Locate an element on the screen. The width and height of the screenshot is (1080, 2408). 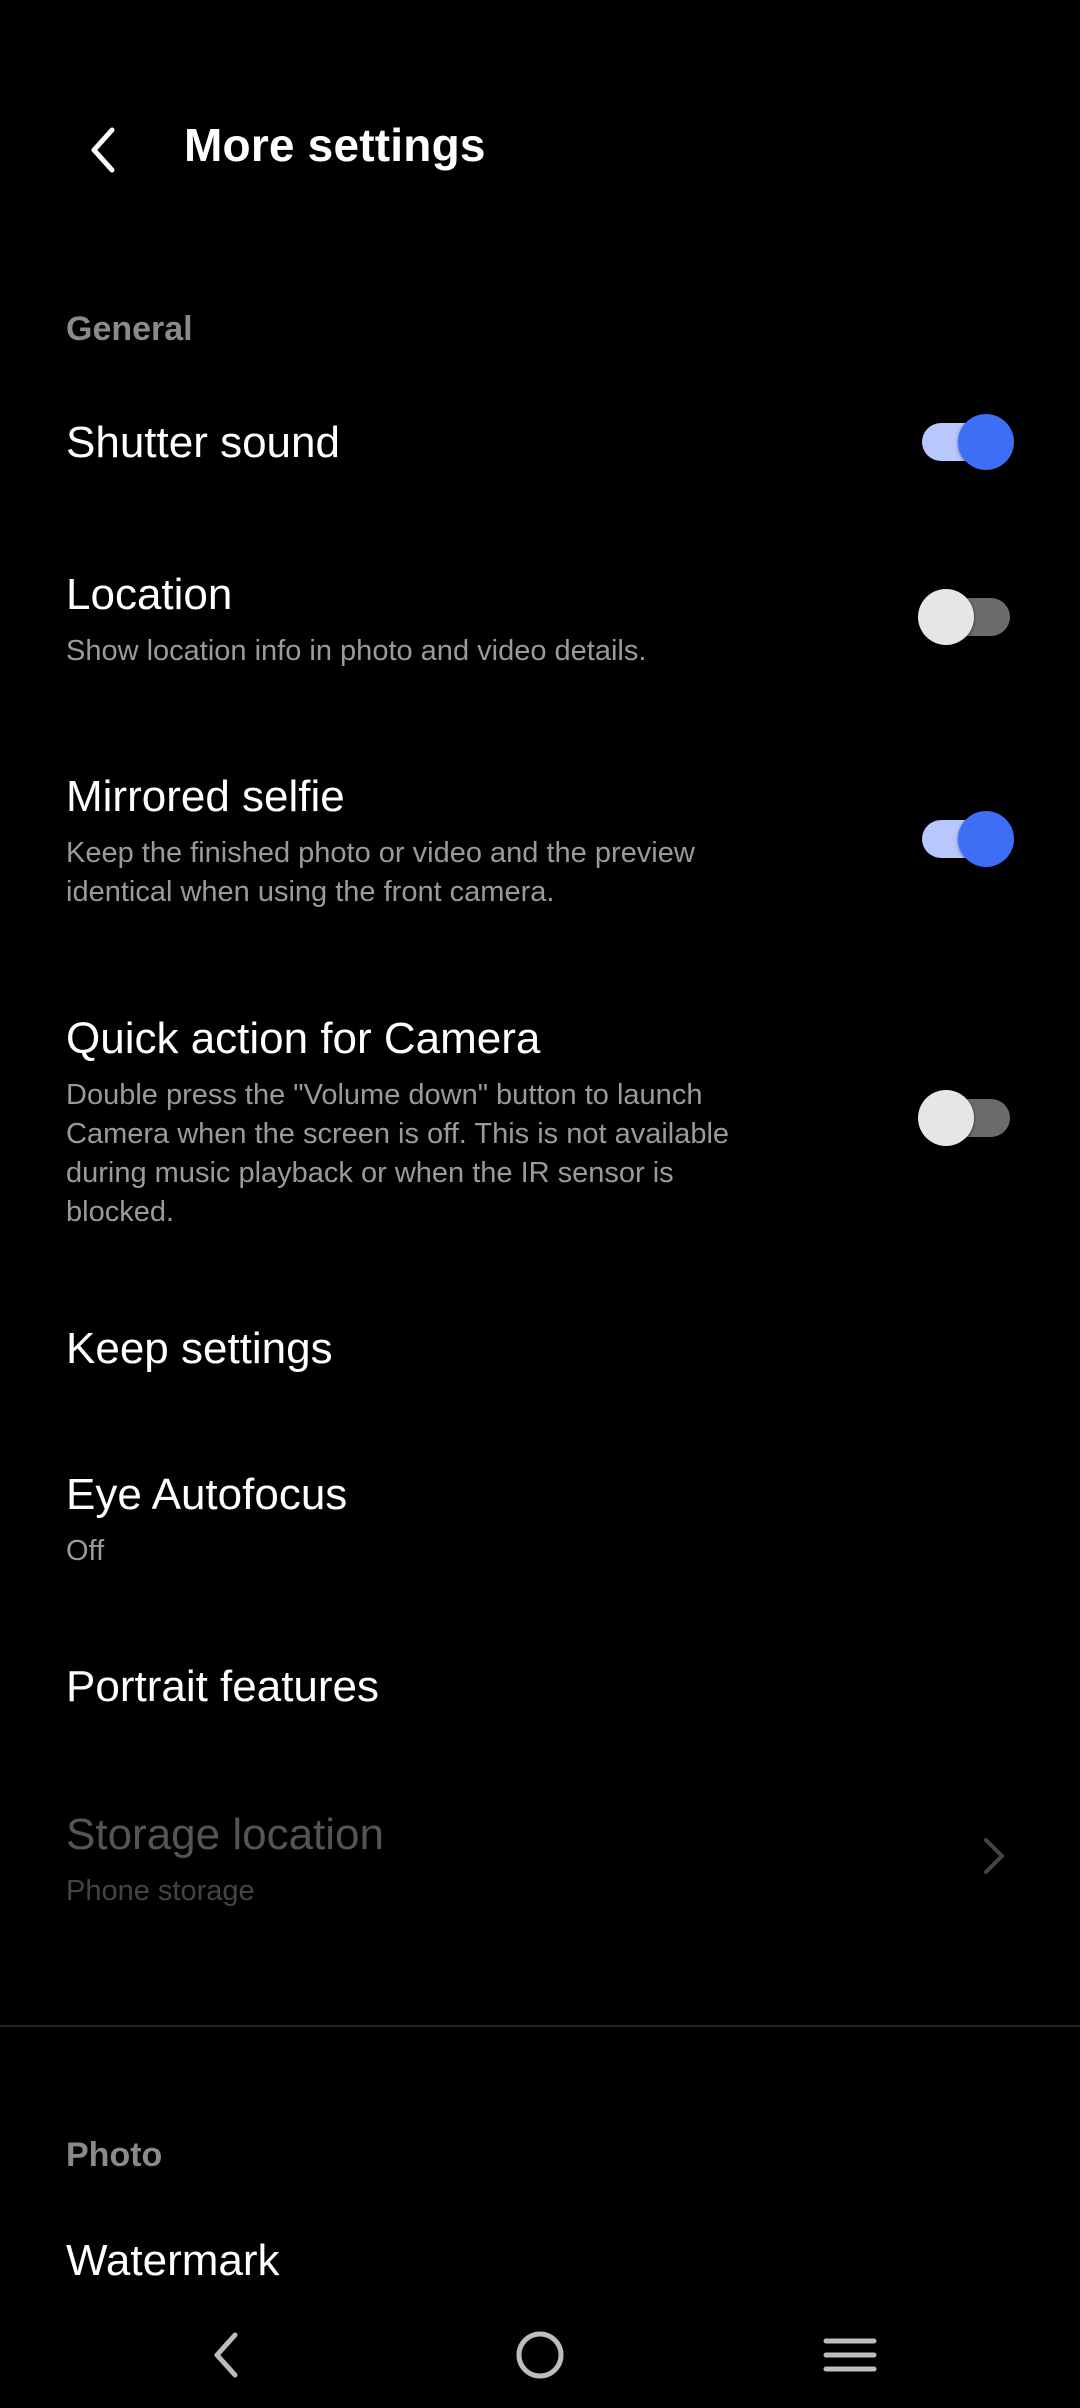
location-toggle is located at coordinates (966, 617).